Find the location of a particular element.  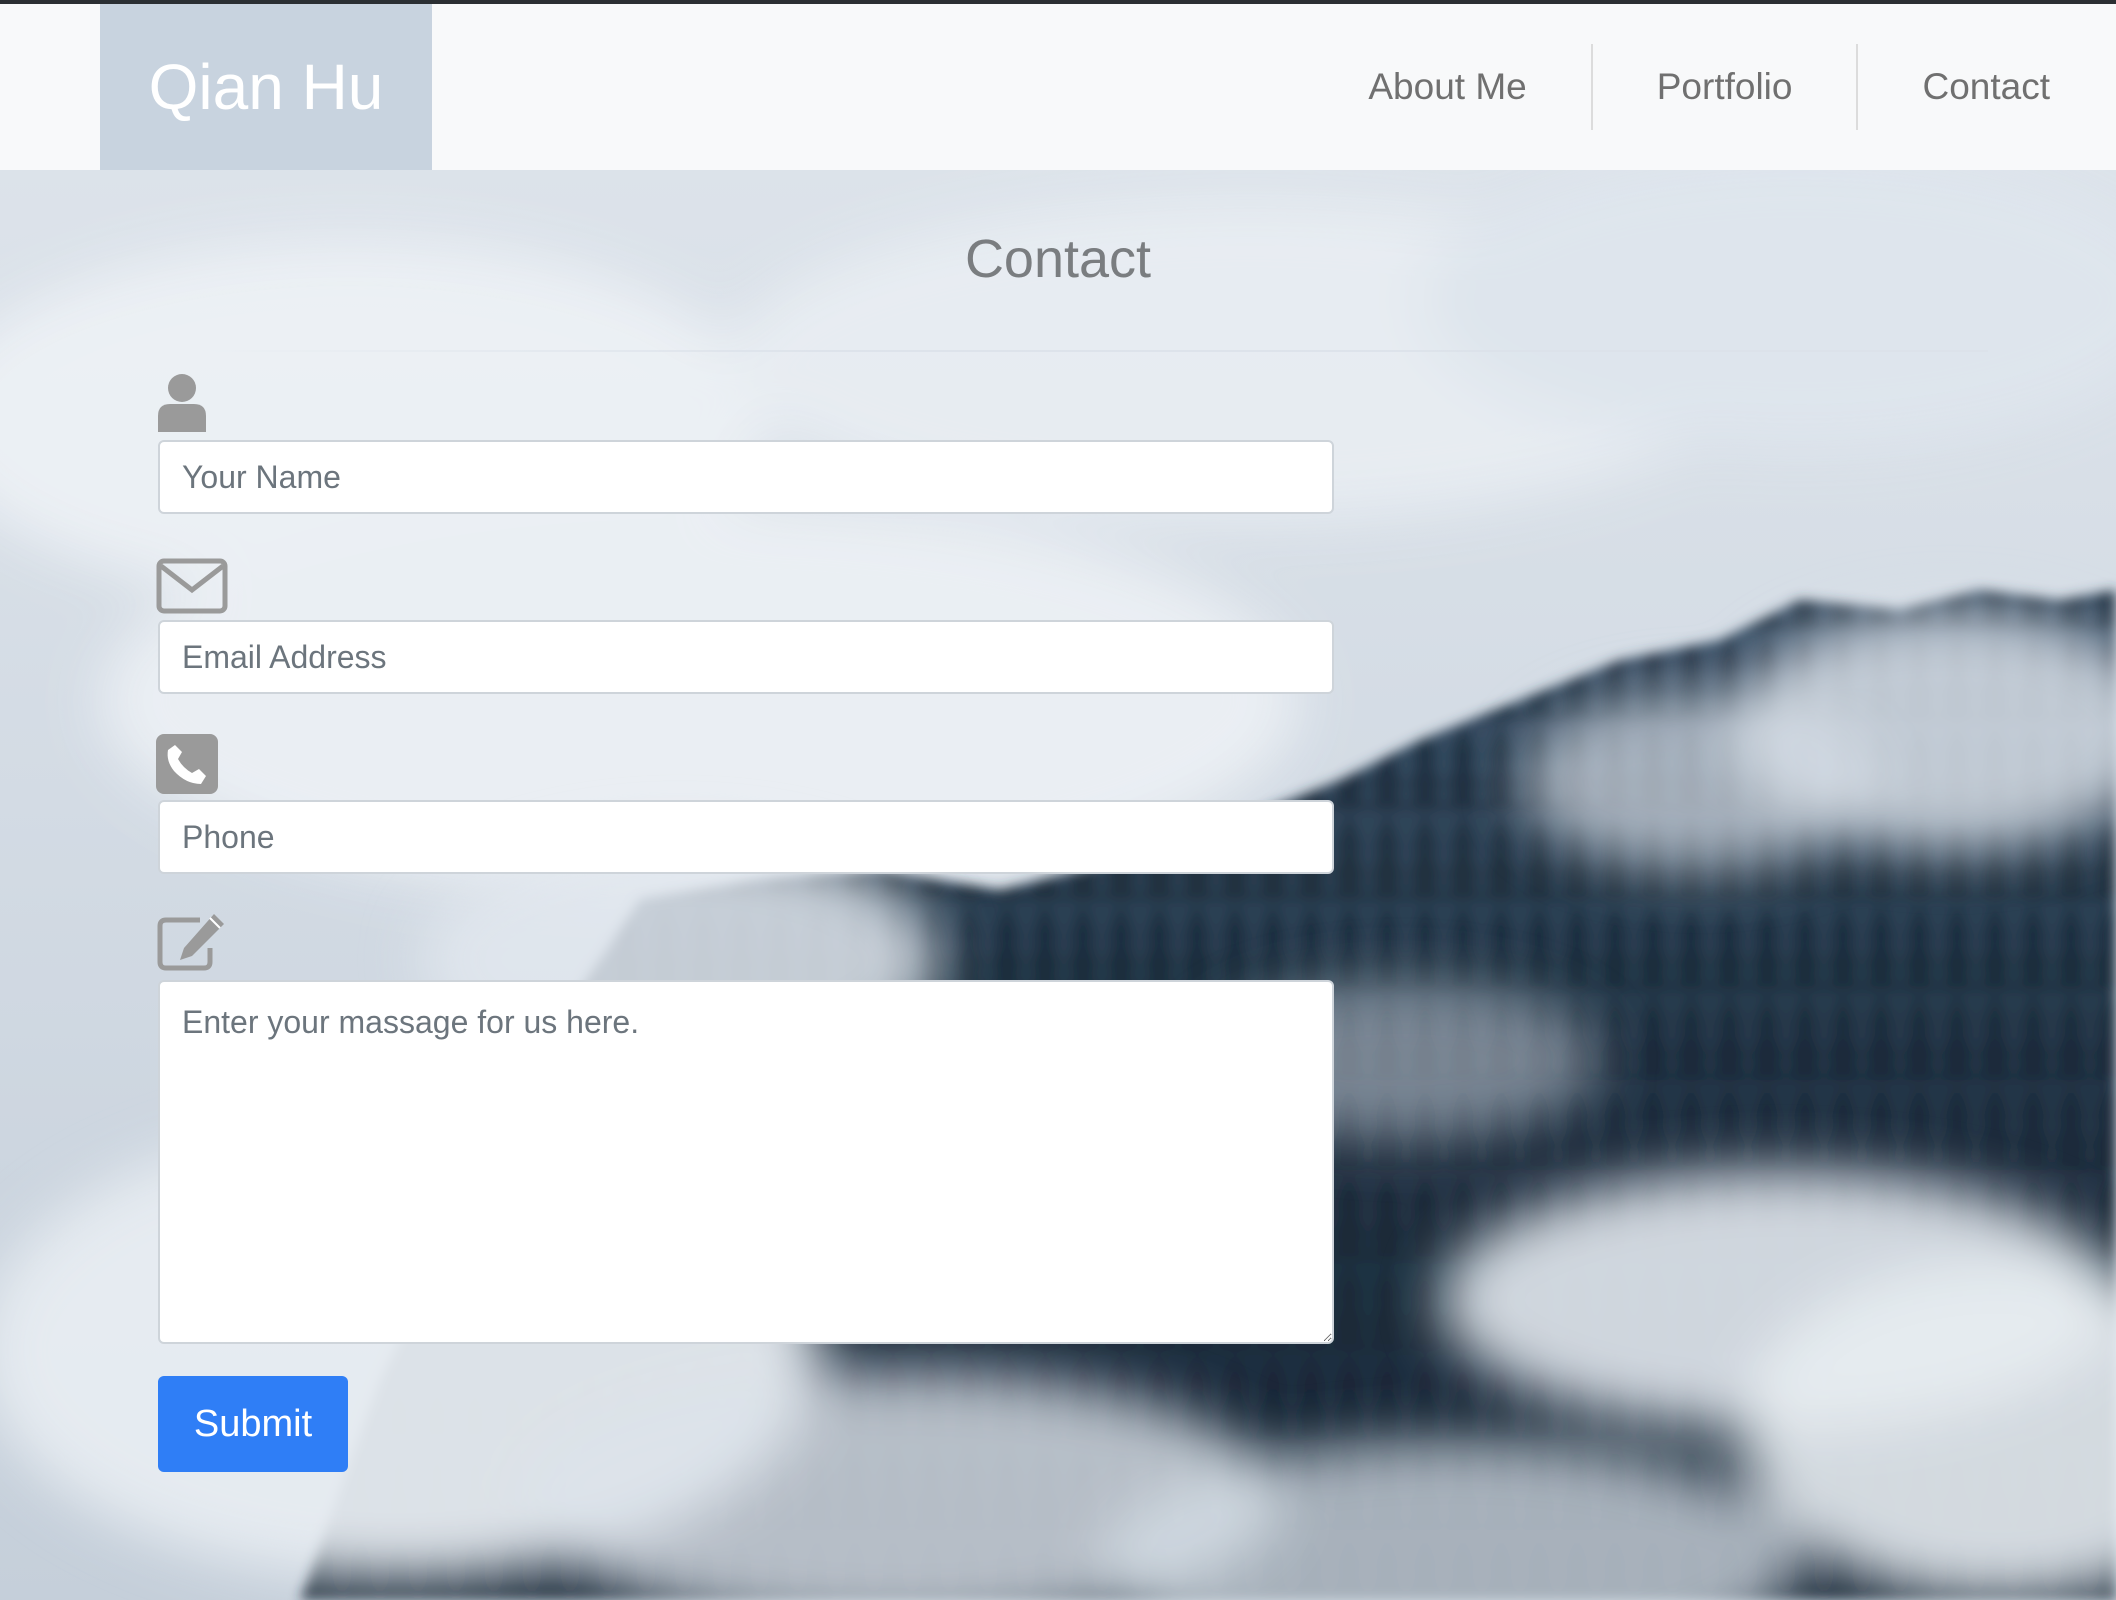

phone-input is located at coordinates (746, 837).